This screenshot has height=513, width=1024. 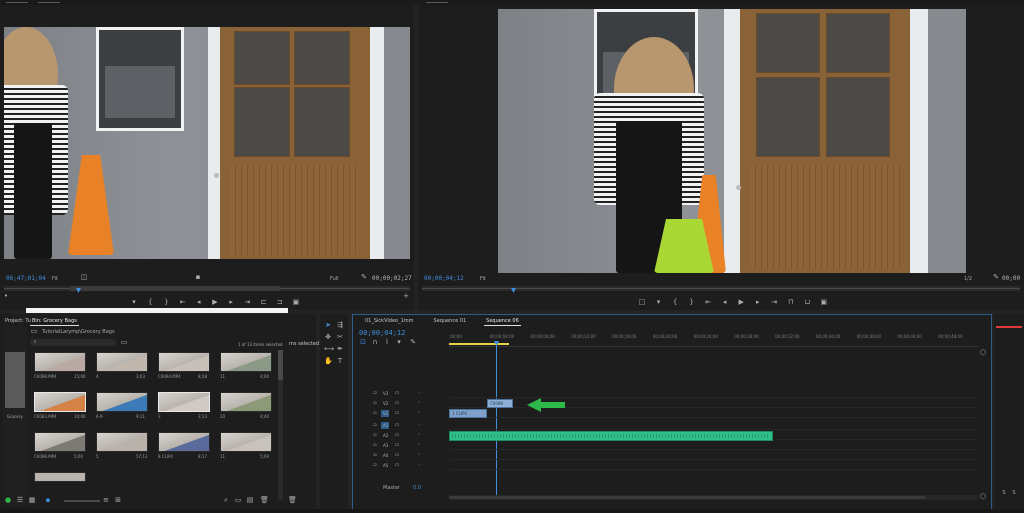 What do you see at coordinates (32, 500) in the screenshot?
I see `icon-view-icon: ▦` at bounding box center [32, 500].